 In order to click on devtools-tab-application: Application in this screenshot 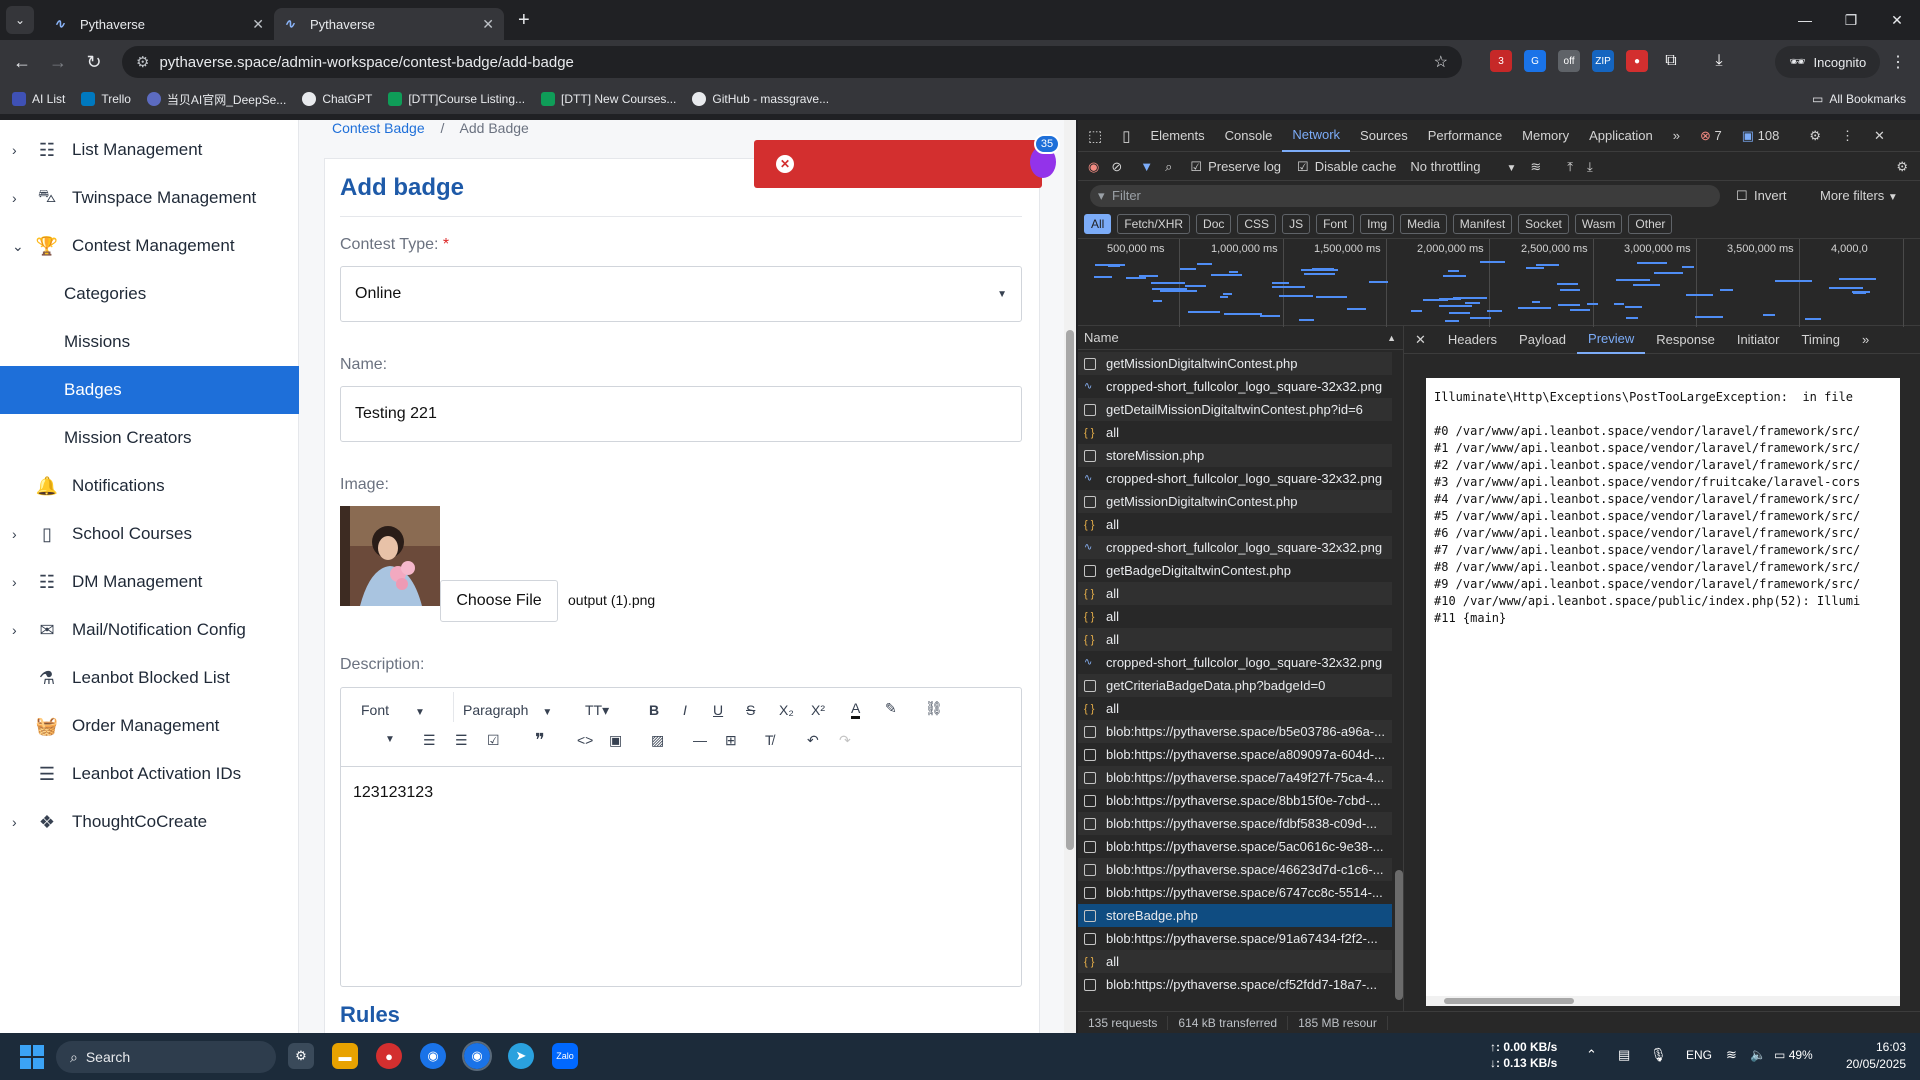, I will do `click(1621, 136)`.